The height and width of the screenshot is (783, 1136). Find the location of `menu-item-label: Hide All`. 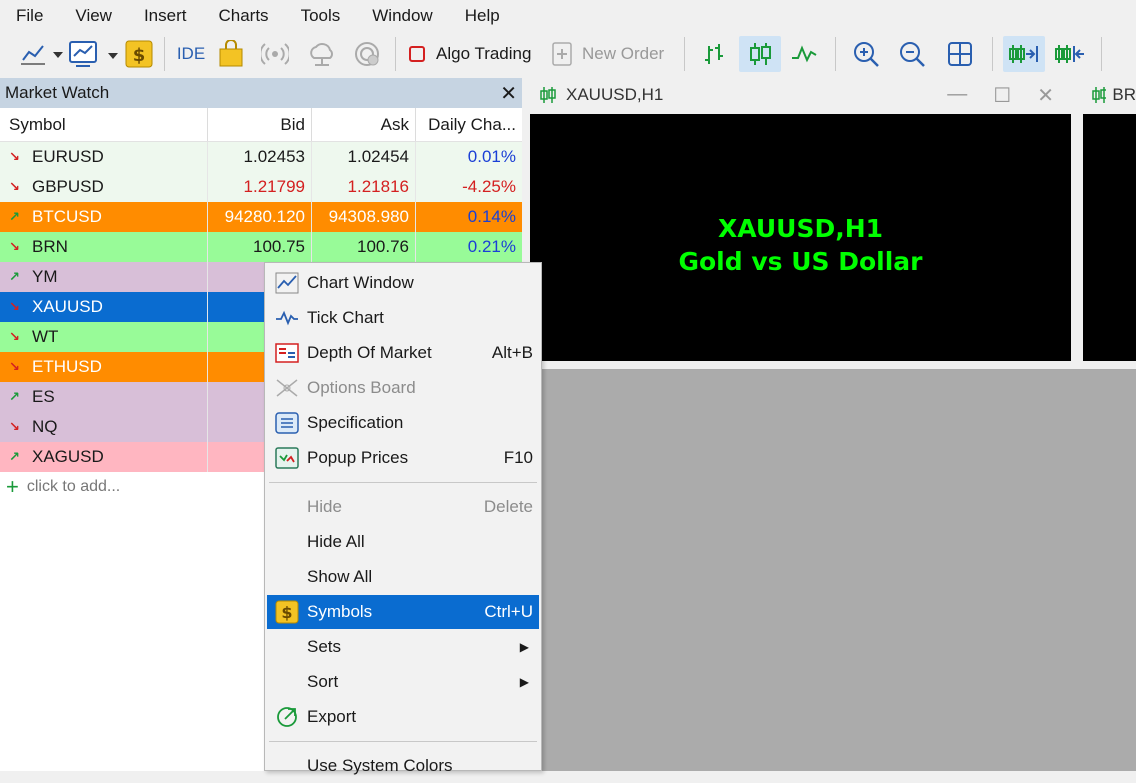

menu-item-label: Hide All is located at coordinates (336, 541).